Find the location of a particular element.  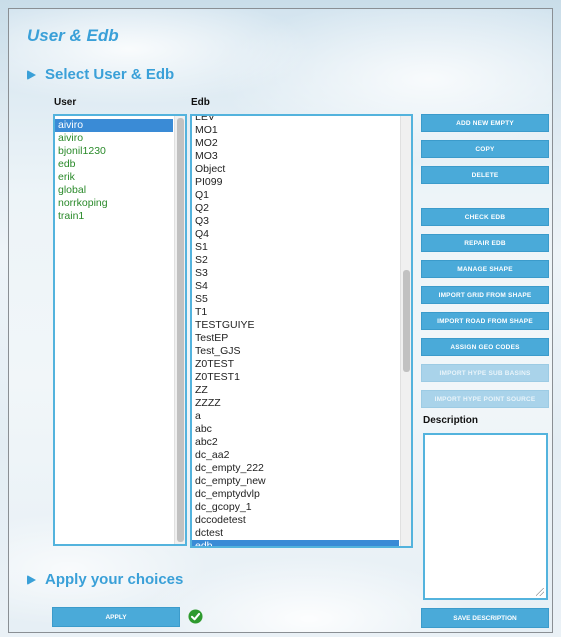

edb-list-item: dc_empty_new is located at coordinates (295, 481).